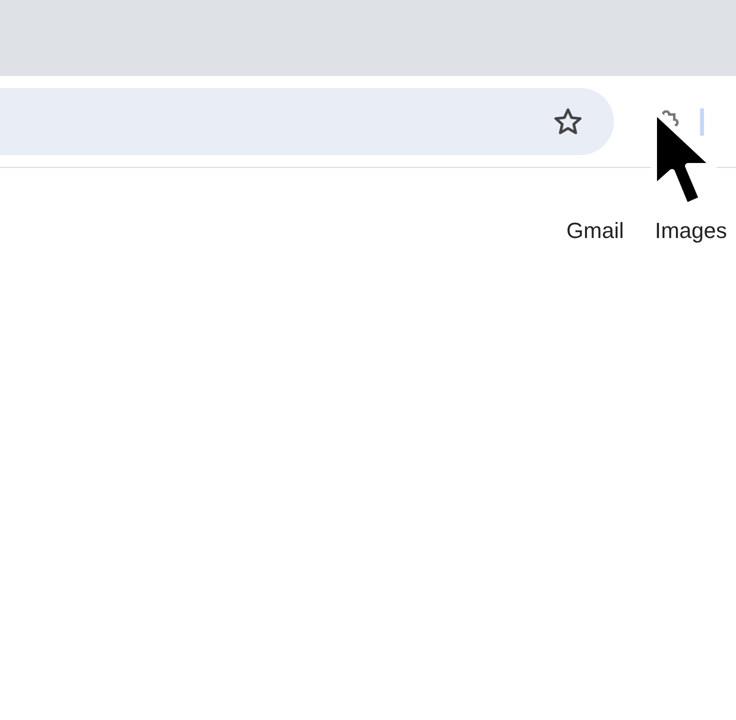 The width and height of the screenshot is (736, 720). I want to click on header-link: Gmail, so click(595, 231).